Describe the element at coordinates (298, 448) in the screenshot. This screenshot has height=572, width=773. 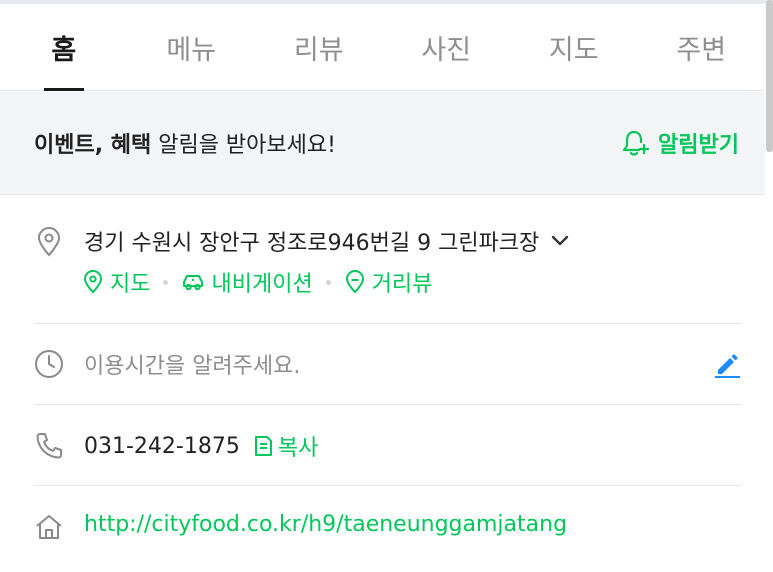
I see `copy-button-label: 복사` at that location.